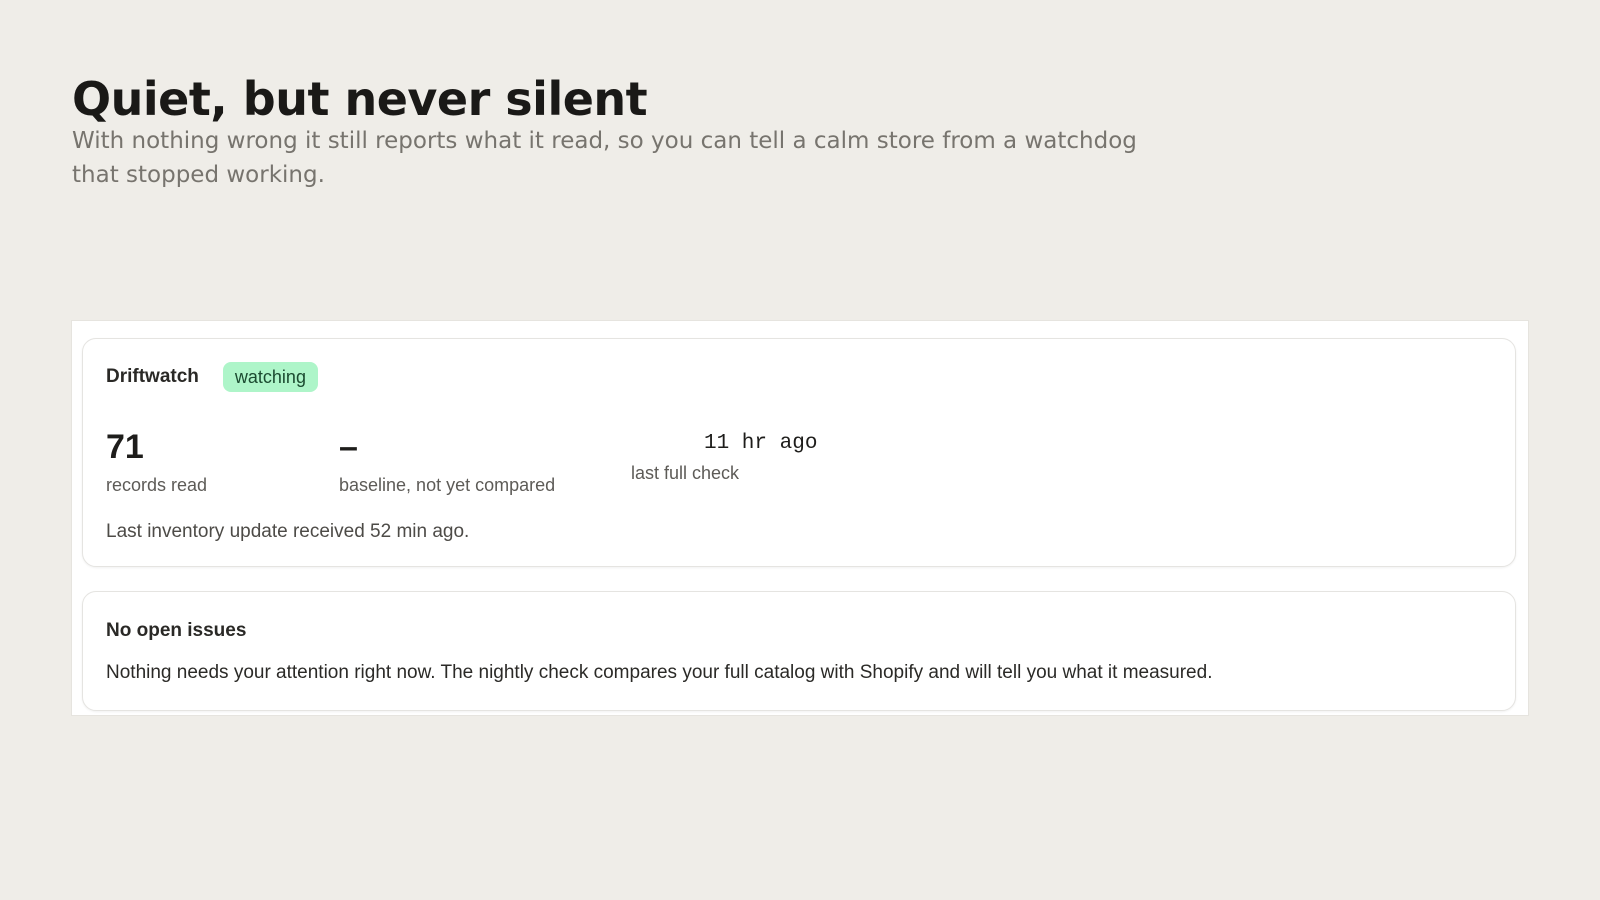 This screenshot has height=900, width=1600. What do you see at coordinates (348, 447) in the screenshot?
I see `metric-value: –` at bounding box center [348, 447].